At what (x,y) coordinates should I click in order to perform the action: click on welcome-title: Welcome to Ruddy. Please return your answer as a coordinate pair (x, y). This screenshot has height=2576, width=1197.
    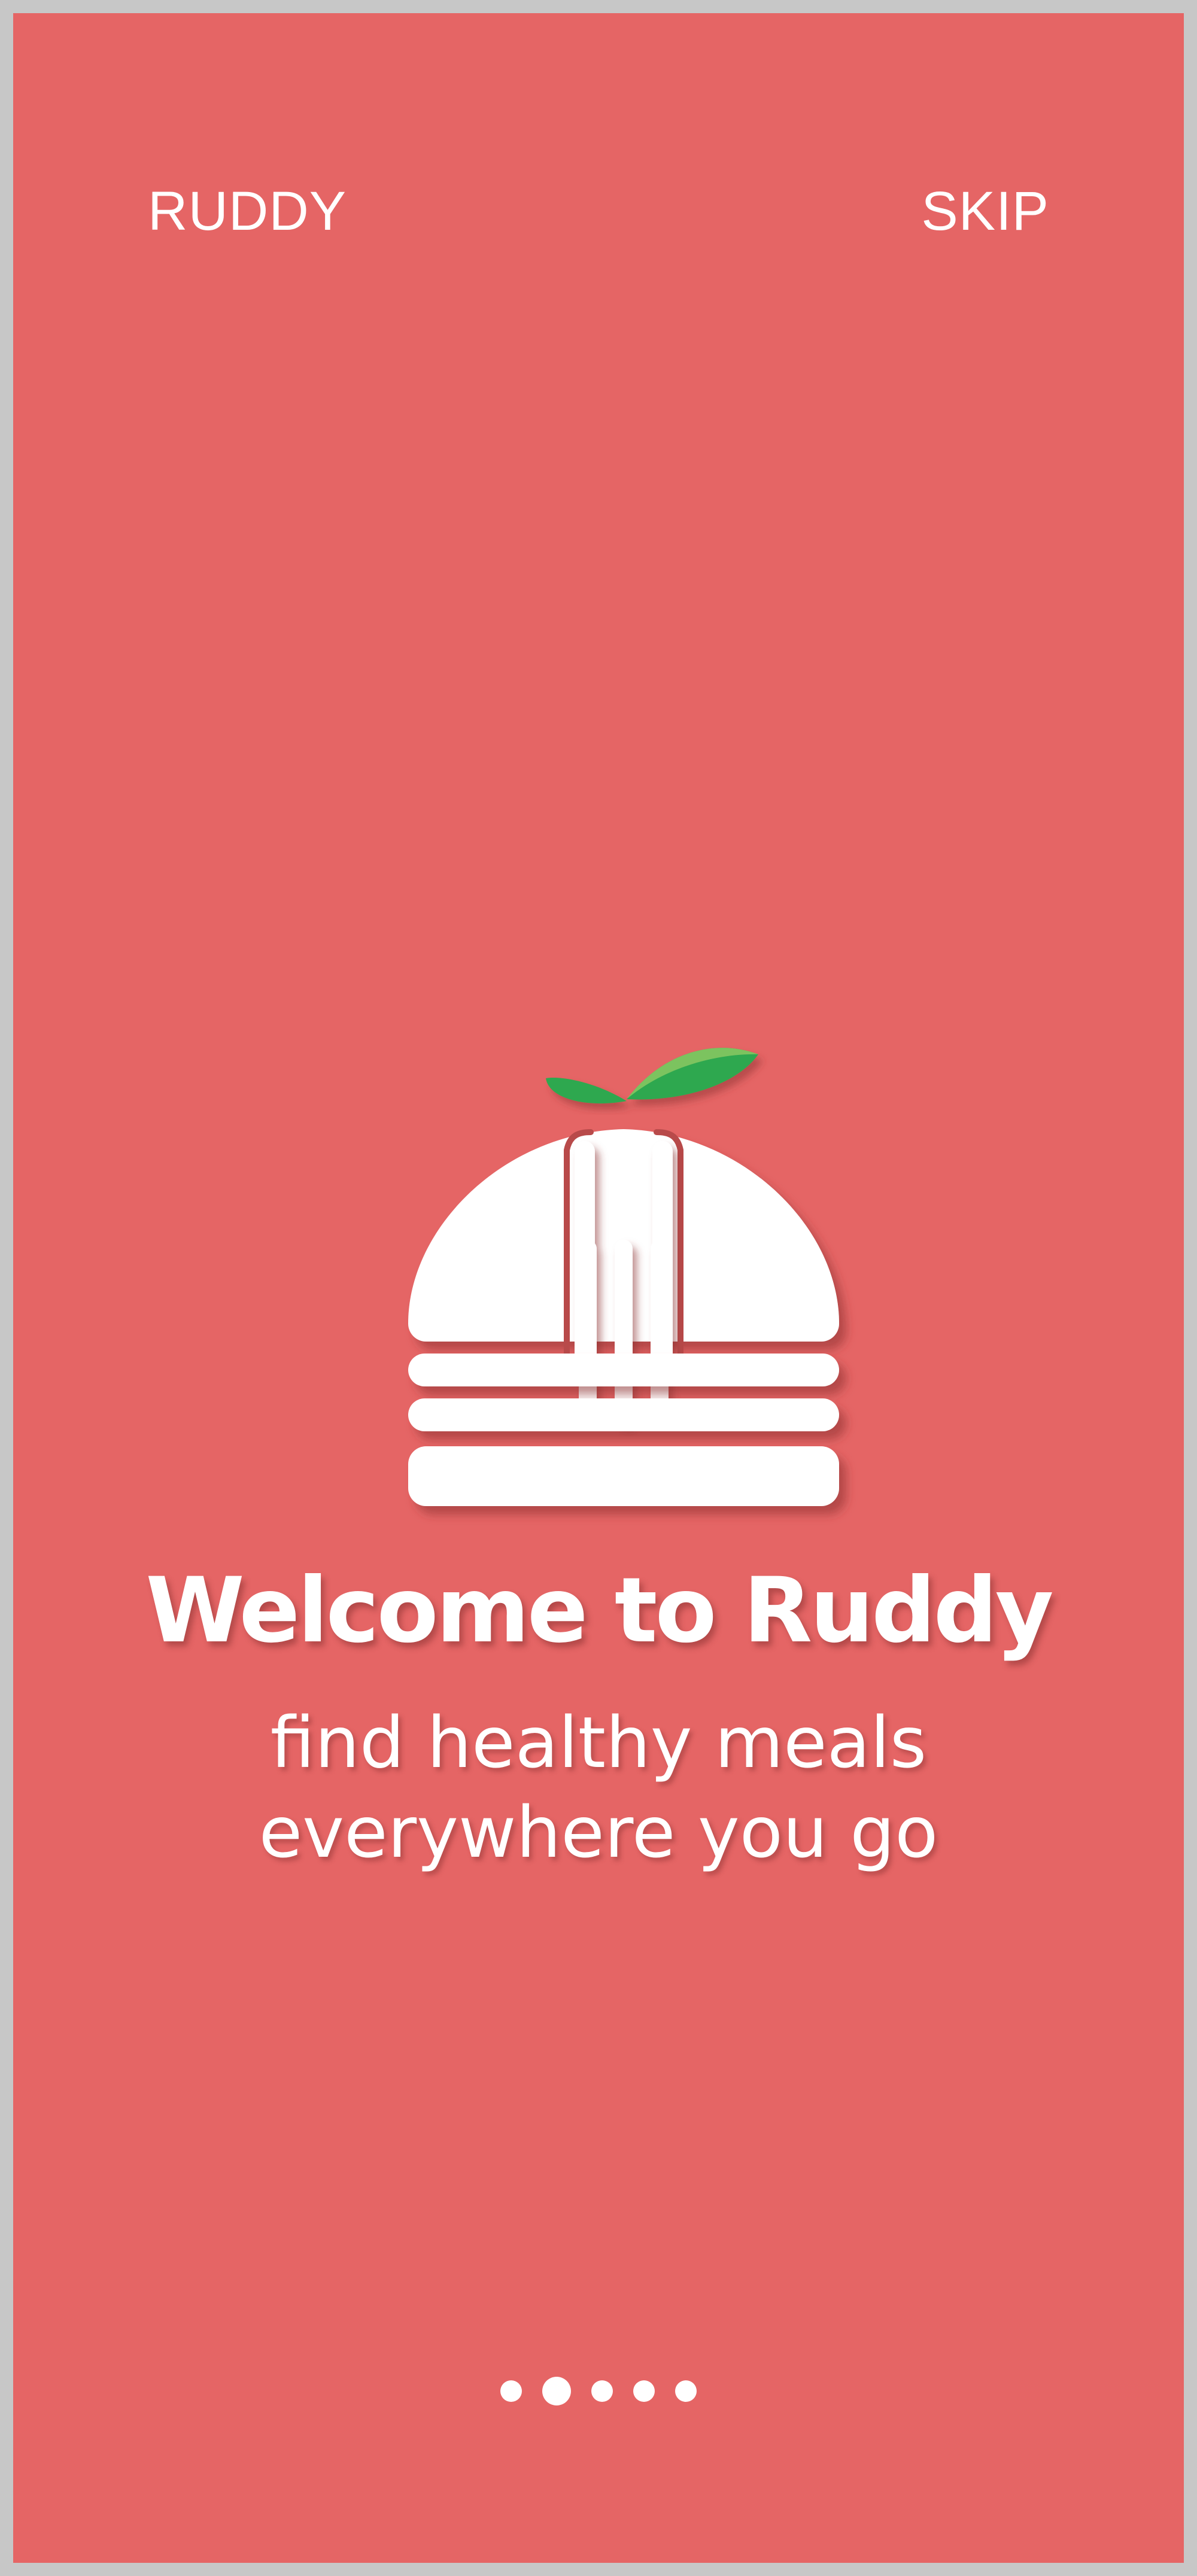
    Looking at the image, I should click on (599, 1611).